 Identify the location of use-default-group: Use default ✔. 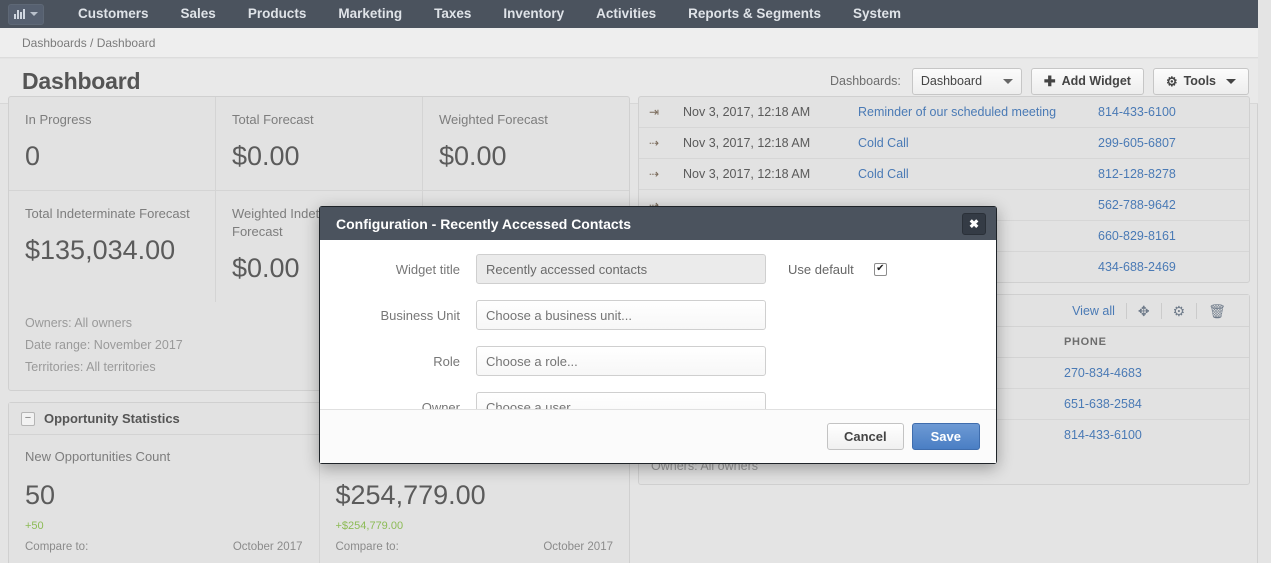
(837, 269).